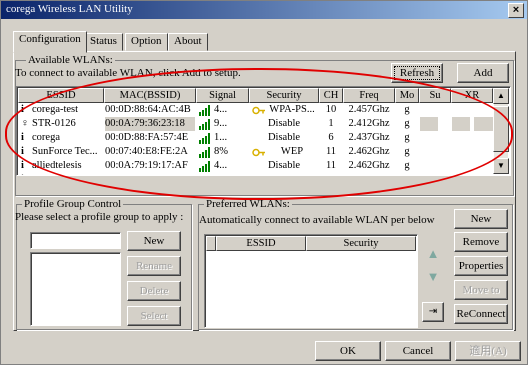 The height and width of the screenshot is (365, 528). I want to click on column-freq: Freq, so click(369, 95).